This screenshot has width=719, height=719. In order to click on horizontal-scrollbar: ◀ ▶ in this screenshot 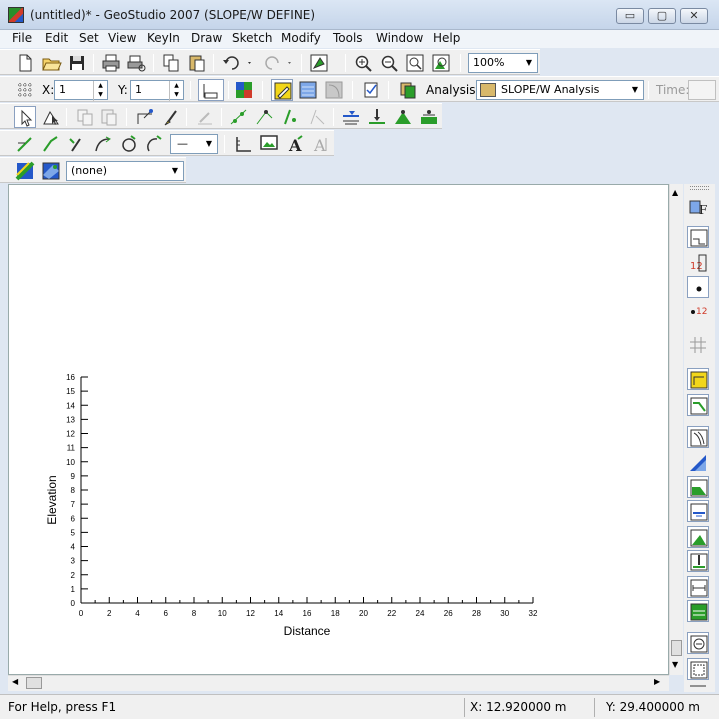, I will do `click(338, 683)`.